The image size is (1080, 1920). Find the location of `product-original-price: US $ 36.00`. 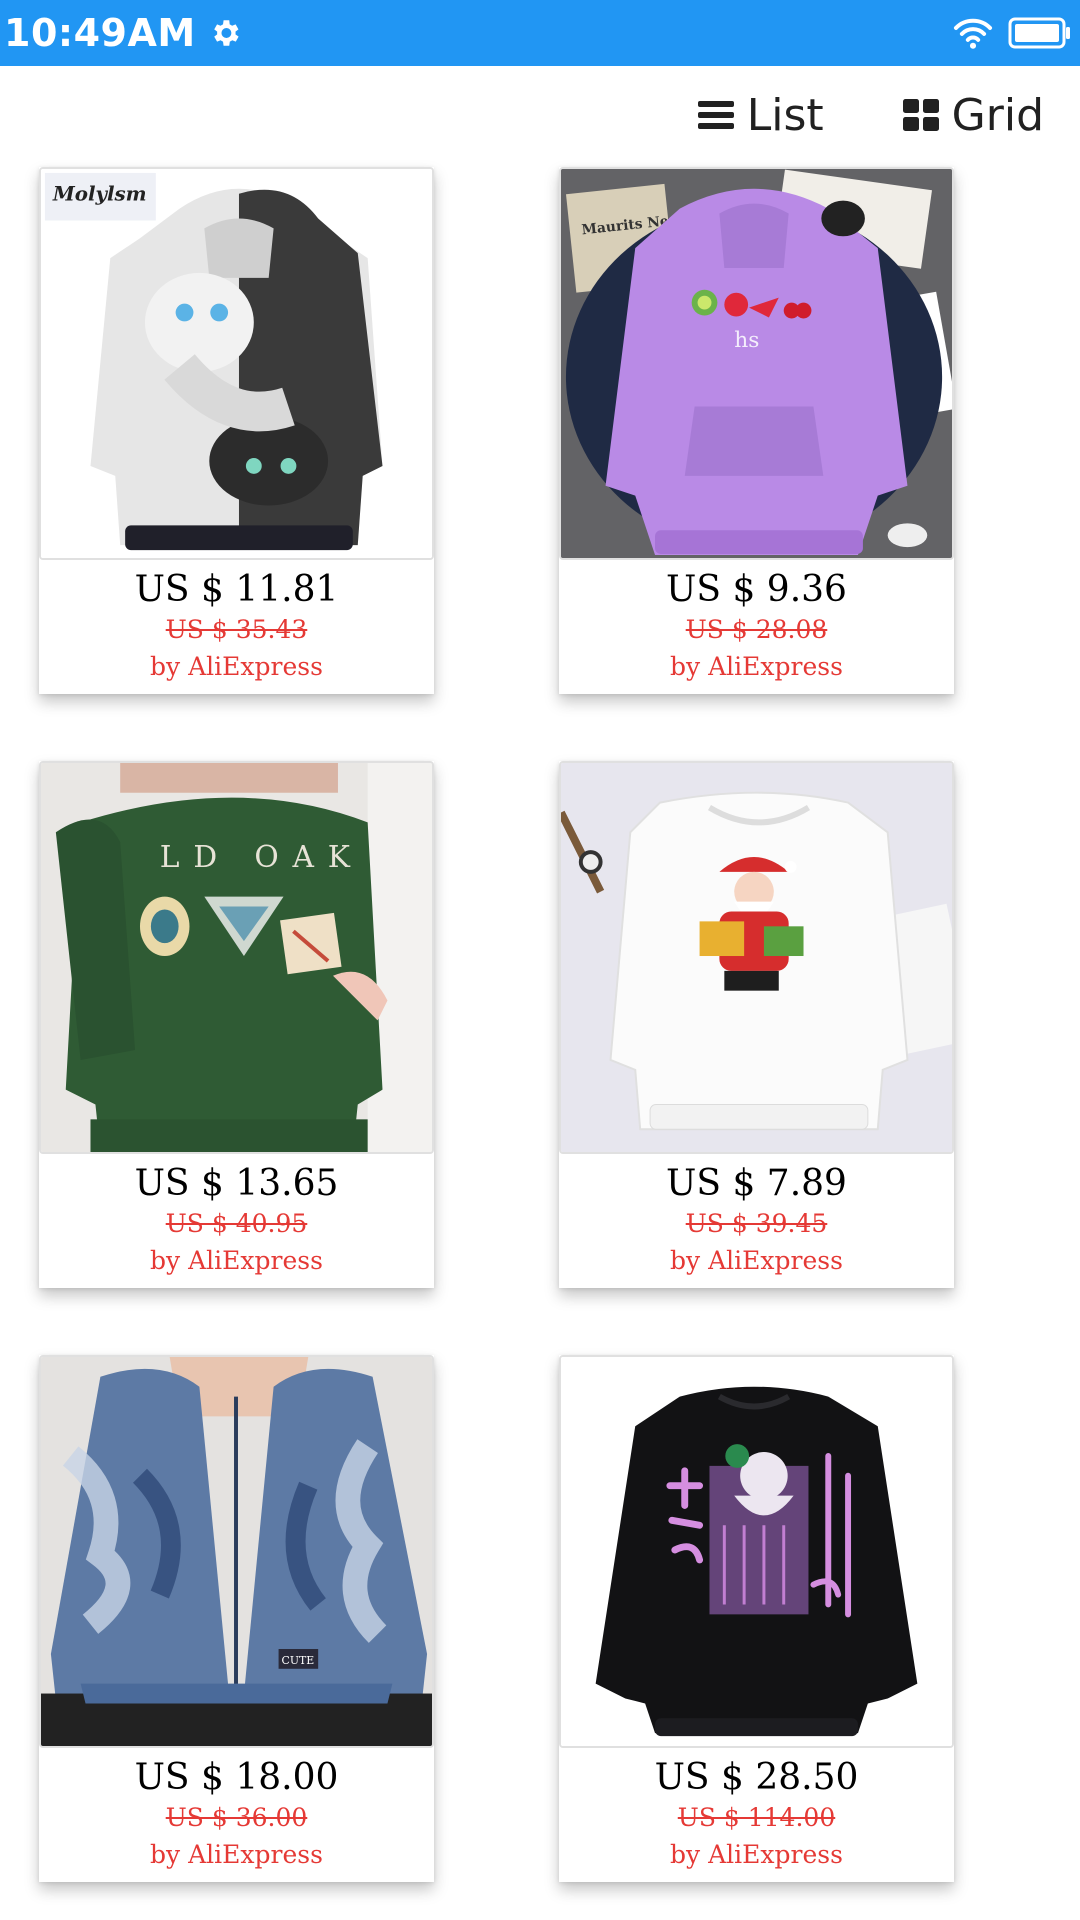

product-original-price: US $ 36.00 is located at coordinates (236, 1817).